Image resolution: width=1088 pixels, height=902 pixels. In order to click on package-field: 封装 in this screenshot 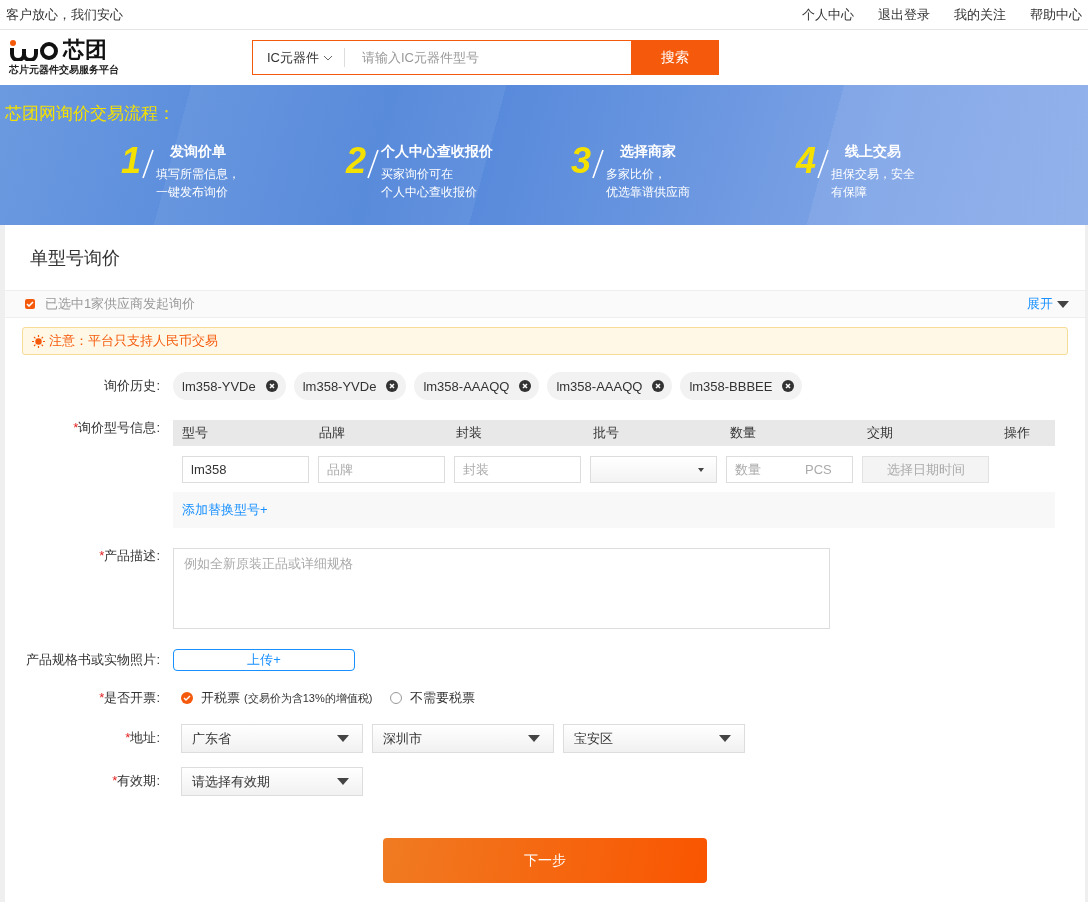, I will do `click(517, 469)`.